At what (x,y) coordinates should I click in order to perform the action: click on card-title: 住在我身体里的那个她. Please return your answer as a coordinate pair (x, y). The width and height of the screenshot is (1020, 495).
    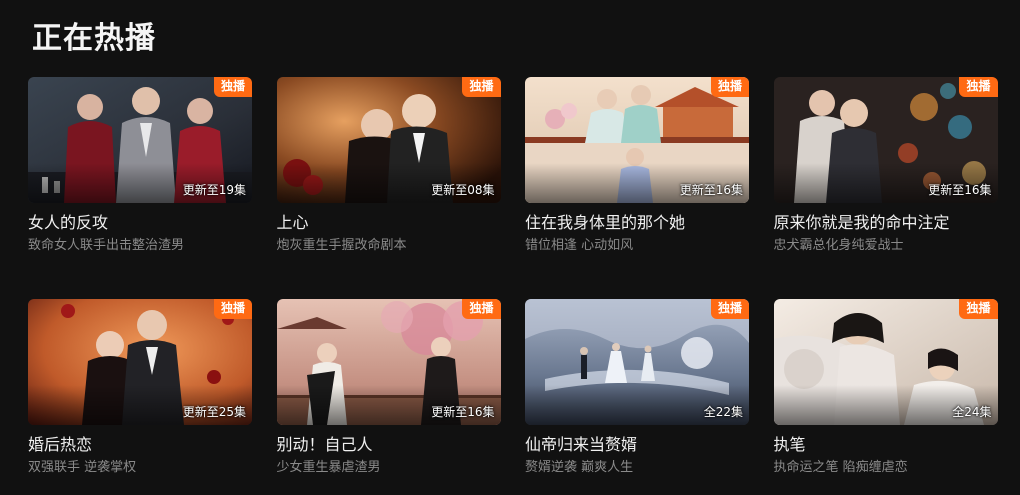
    Looking at the image, I should click on (637, 223).